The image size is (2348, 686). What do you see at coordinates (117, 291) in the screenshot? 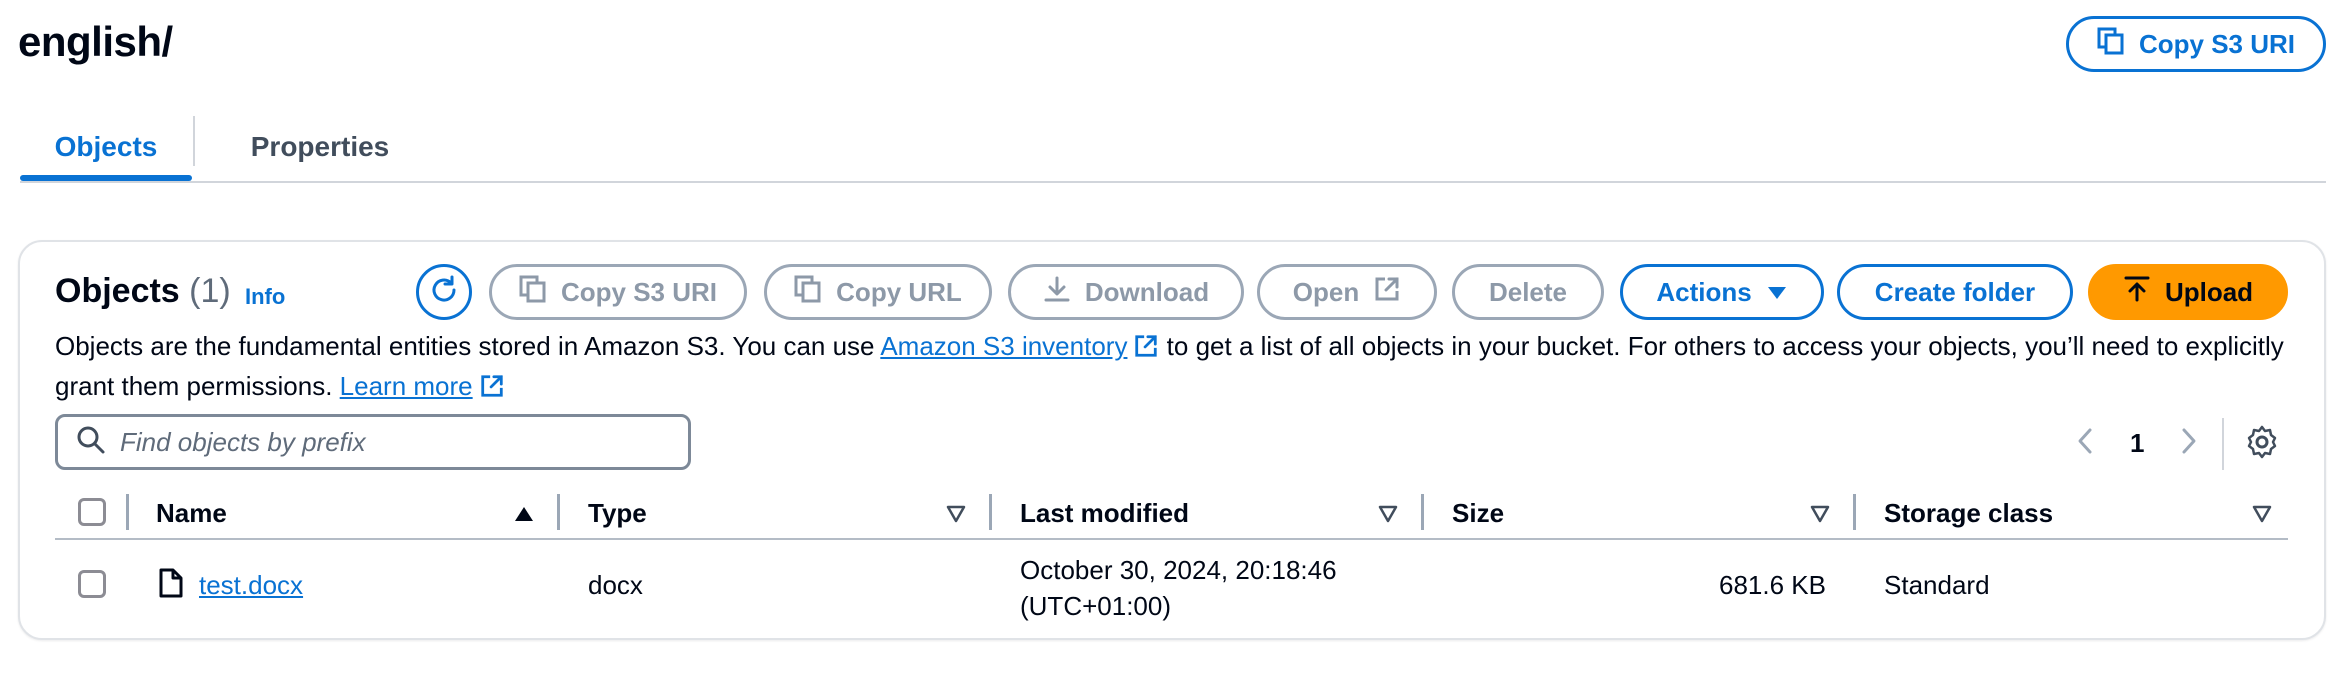
I see `objects-heading-title: Objects` at bounding box center [117, 291].